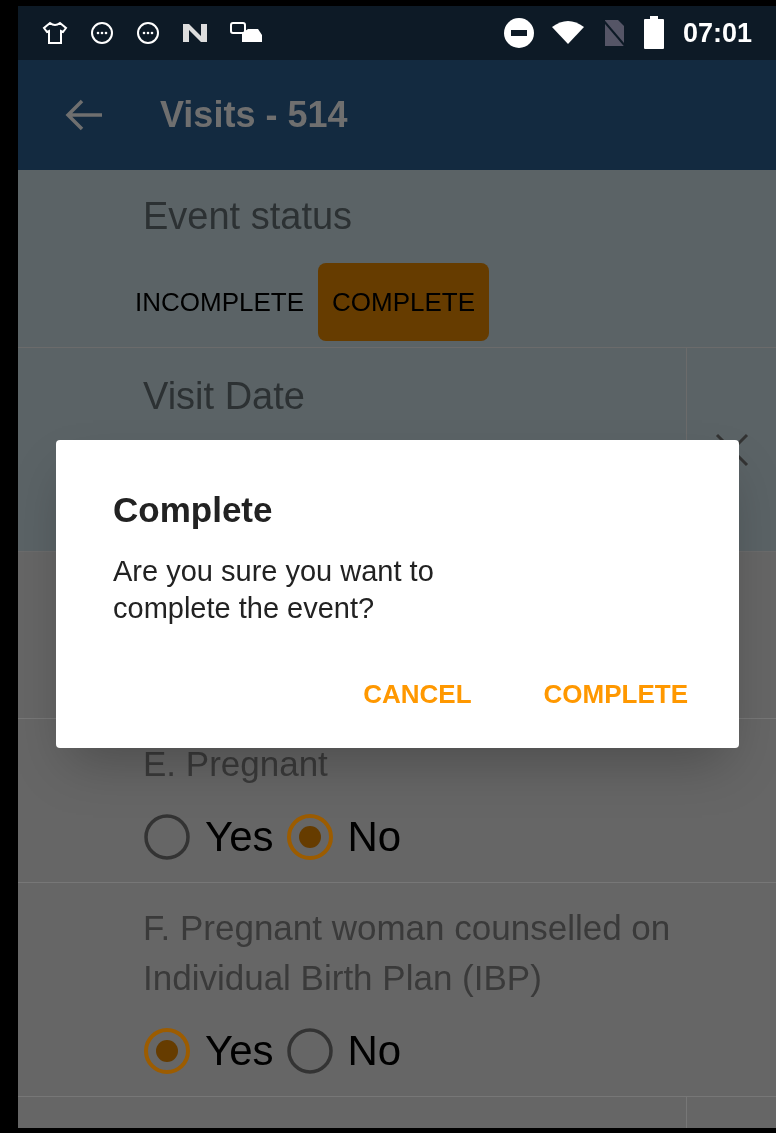  Describe the element at coordinates (653, 33) in the screenshot. I see `battery-icon` at that location.